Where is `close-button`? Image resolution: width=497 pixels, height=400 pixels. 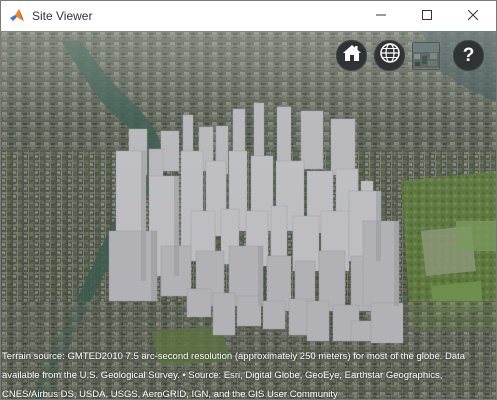 close-button is located at coordinates (473, 16).